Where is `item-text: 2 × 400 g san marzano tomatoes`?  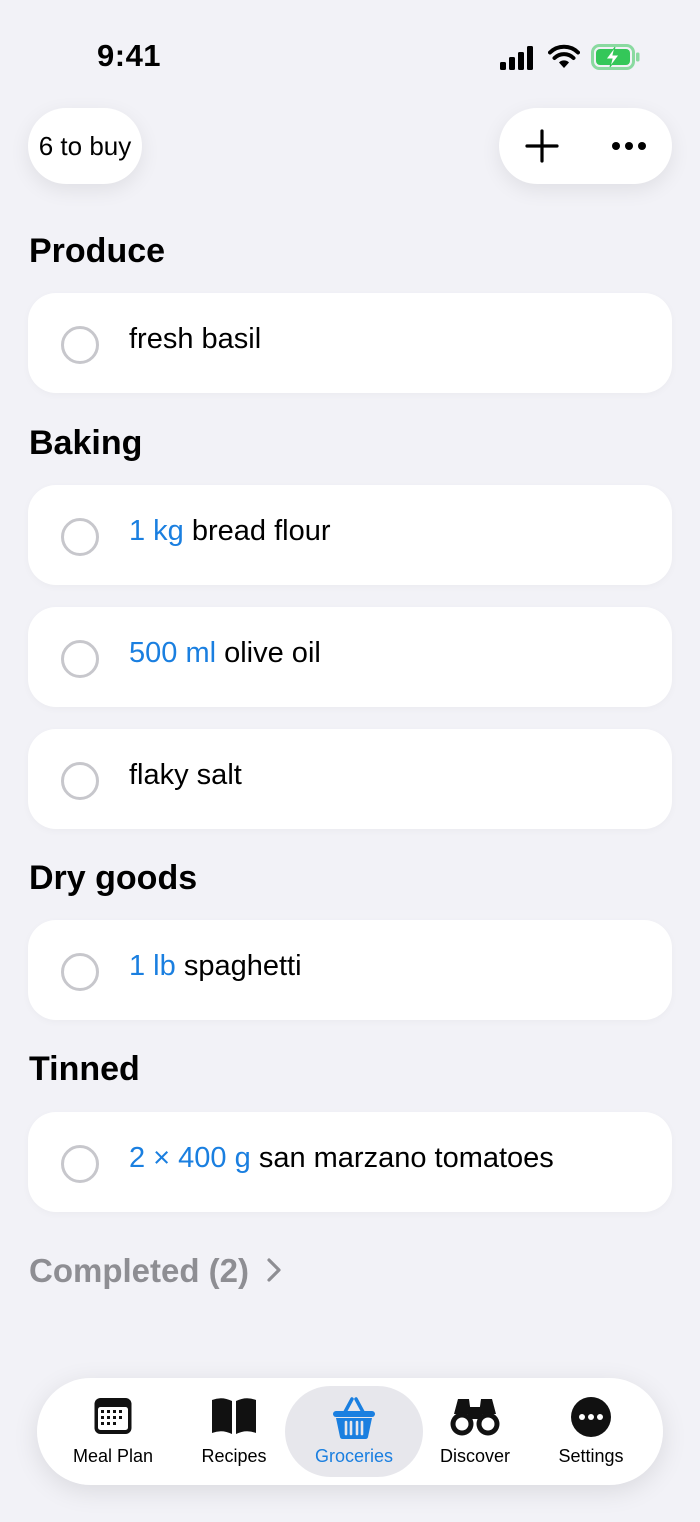 item-text: 2 × 400 g san marzano tomatoes is located at coordinates (341, 1158).